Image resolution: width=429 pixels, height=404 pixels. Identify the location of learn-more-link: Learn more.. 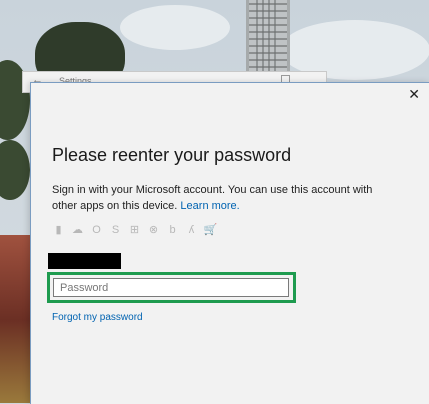
(209, 206).